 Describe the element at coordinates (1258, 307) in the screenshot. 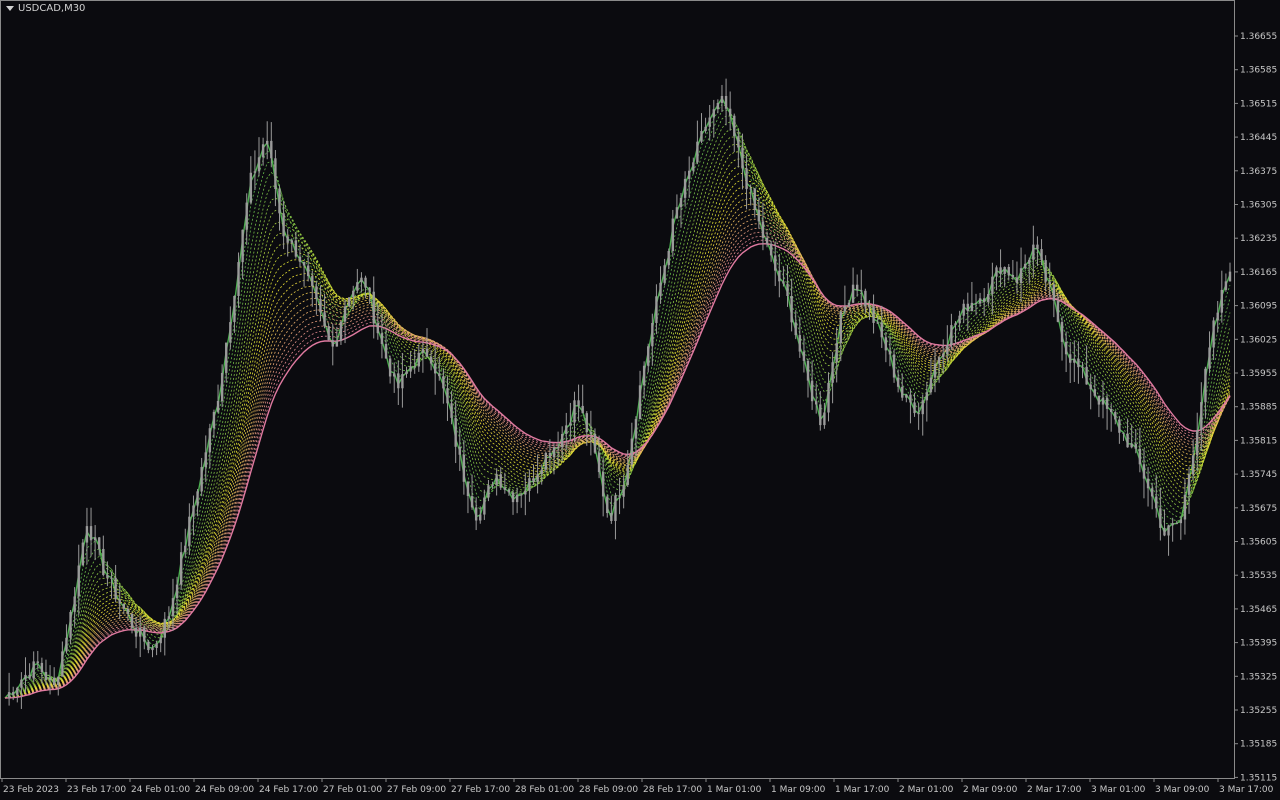

I see `y-tick-label: 1.36095` at that location.